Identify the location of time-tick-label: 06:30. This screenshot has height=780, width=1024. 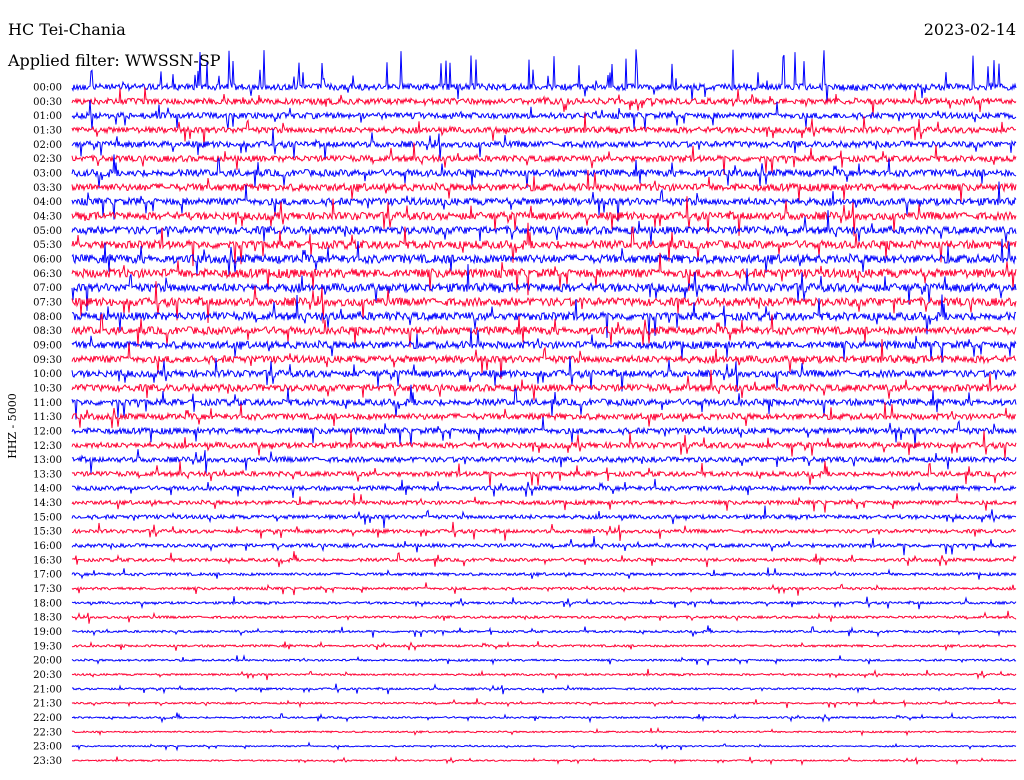
(47, 274).